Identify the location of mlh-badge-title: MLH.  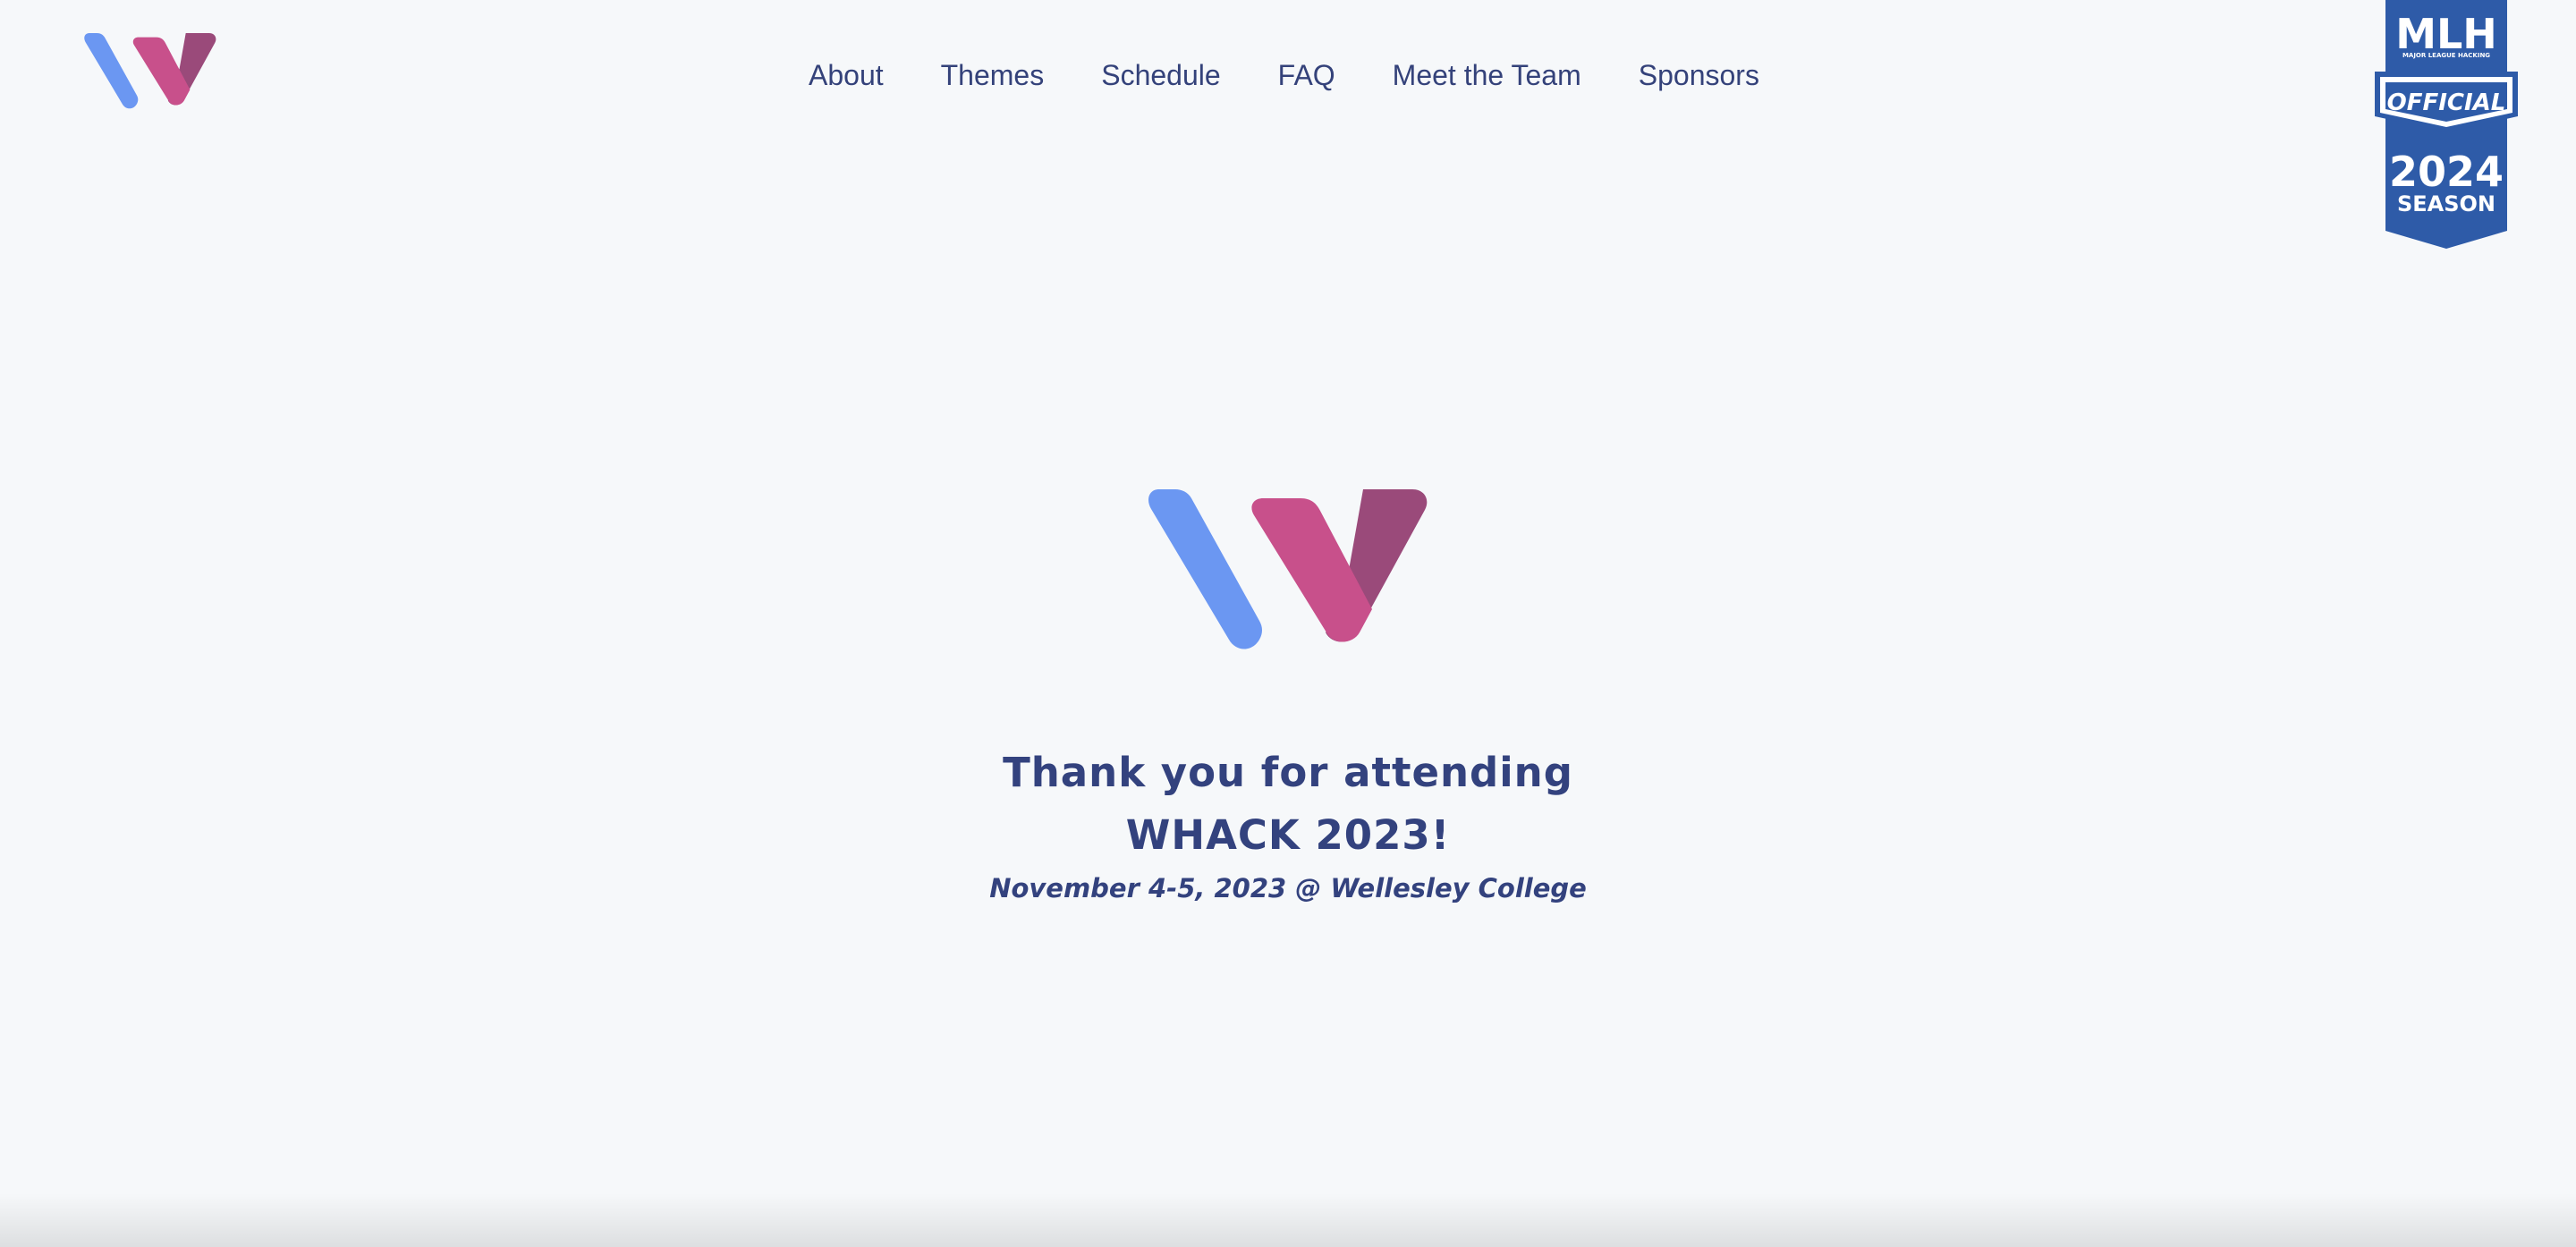
(2446, 34).